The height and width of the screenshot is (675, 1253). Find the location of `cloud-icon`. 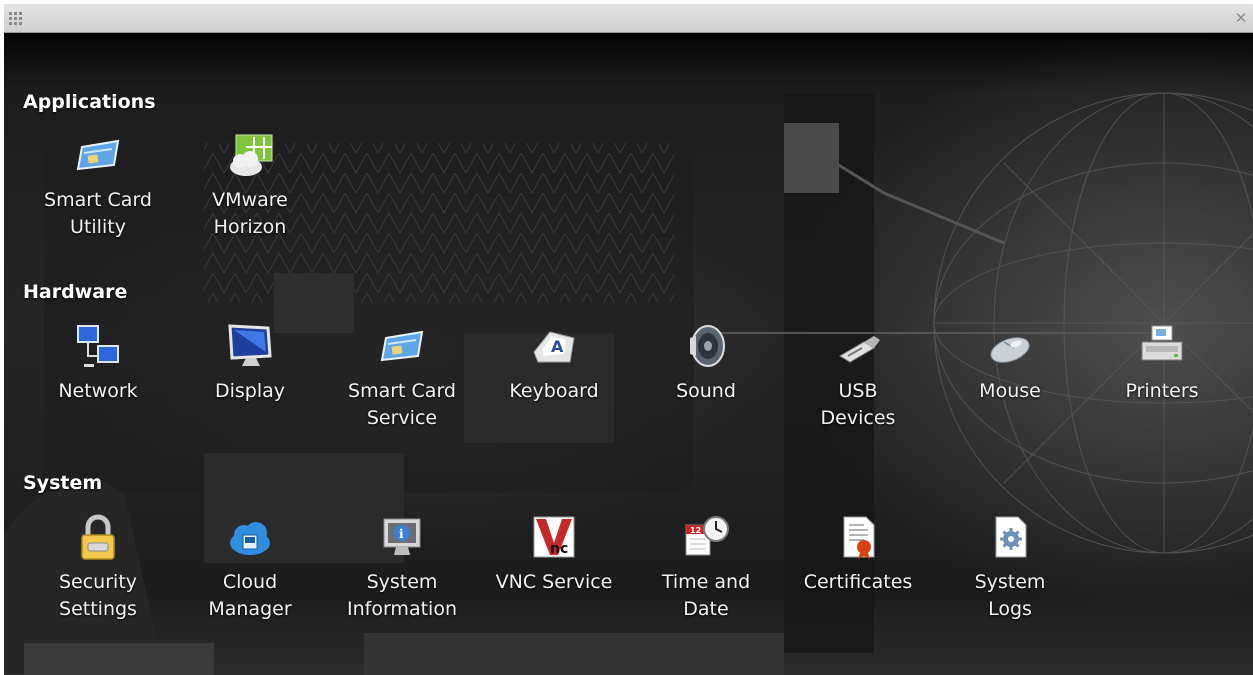

cloud-icon is located at coordinates (250, 538).